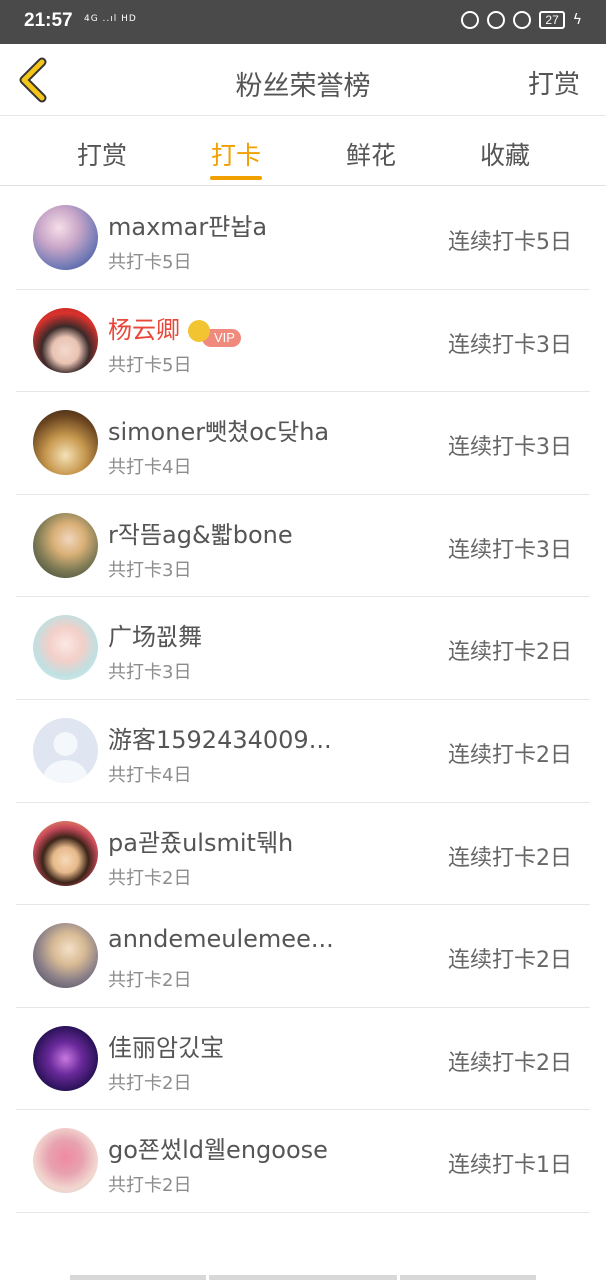  What do you see at coordinates (155, 637) in the screenshot?
I see `user-name: 广场꾒舞` at bounding box center [155, 637].